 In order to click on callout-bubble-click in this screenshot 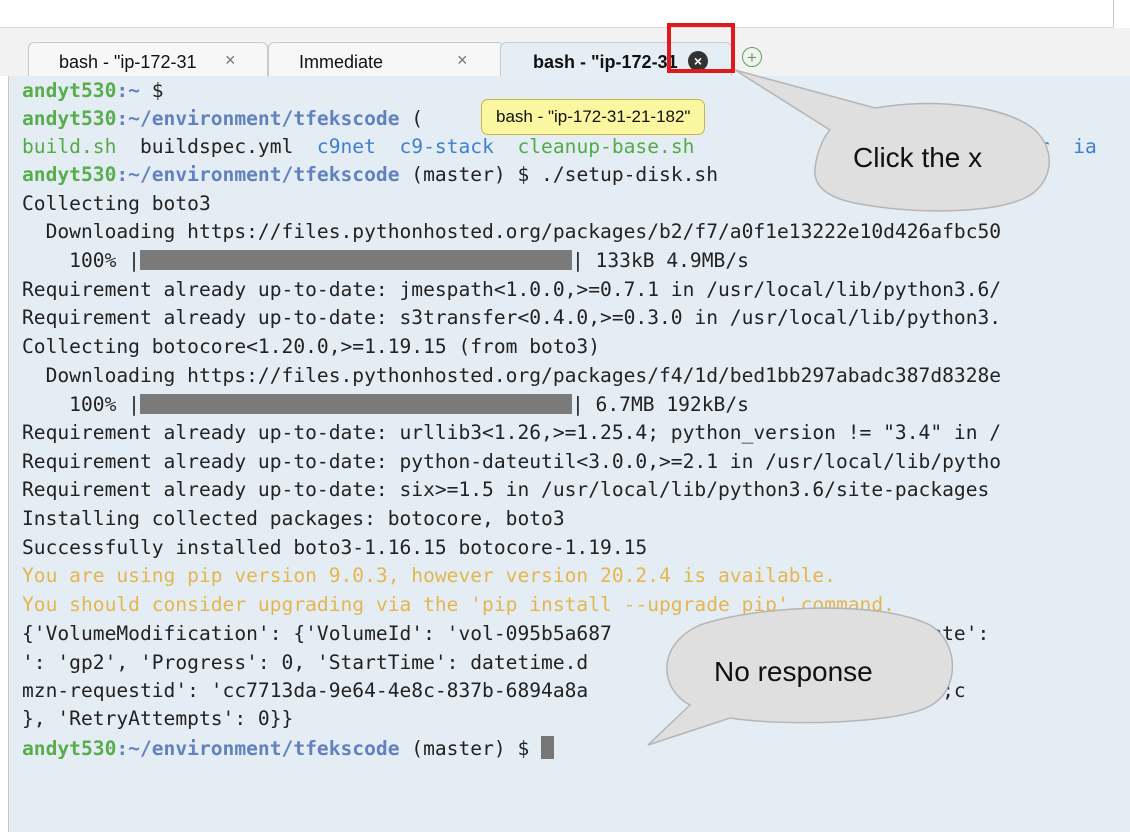, I will do `click(892, 140)`.